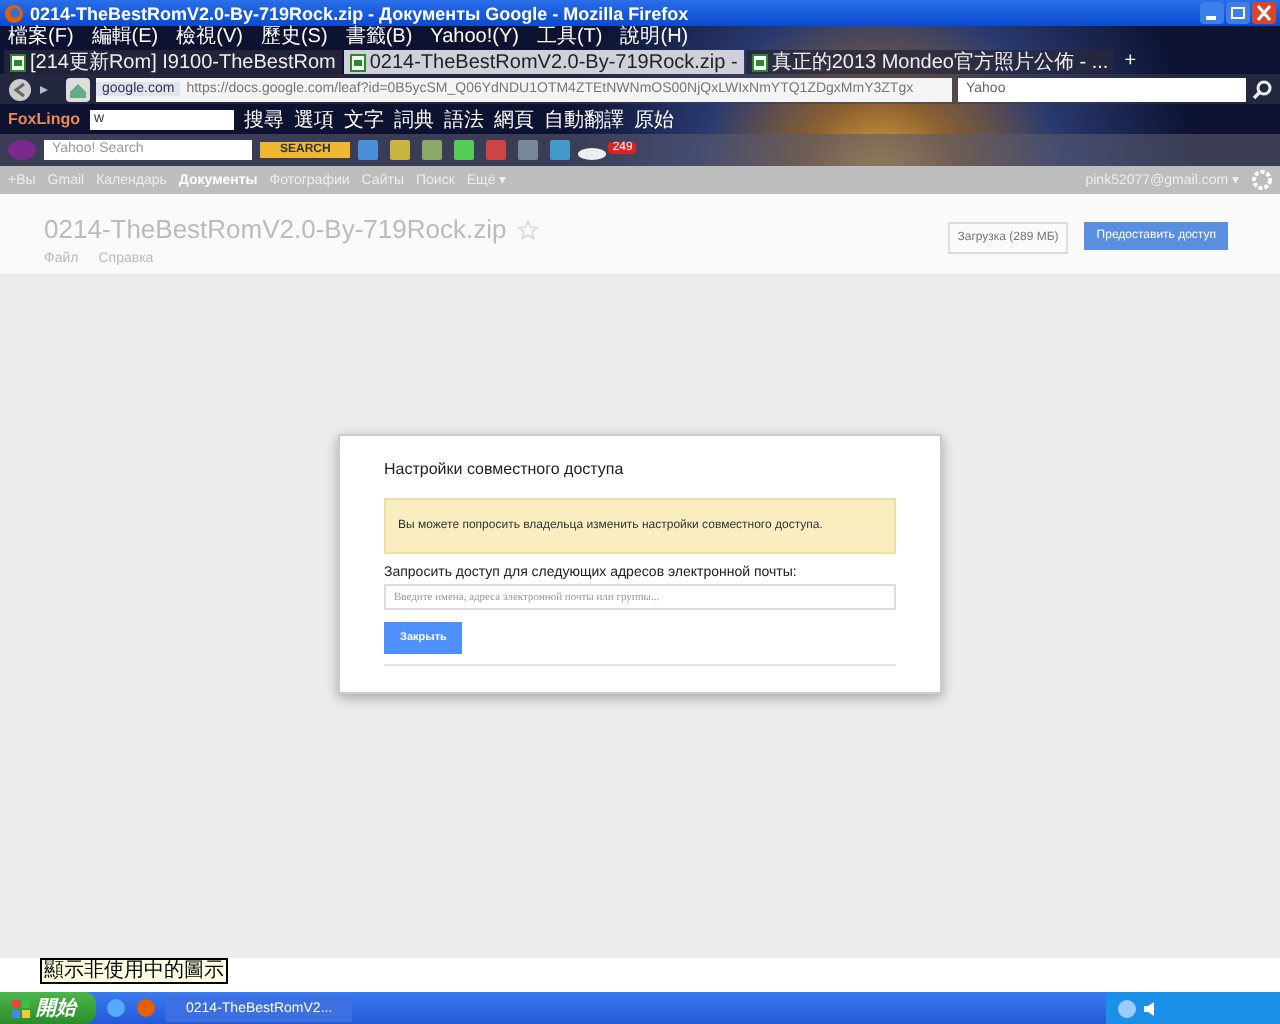 The height and width of the screenshot is (1024, 1280). I want to click on toolbar-button: 自動翻譯, so click(584, 119).